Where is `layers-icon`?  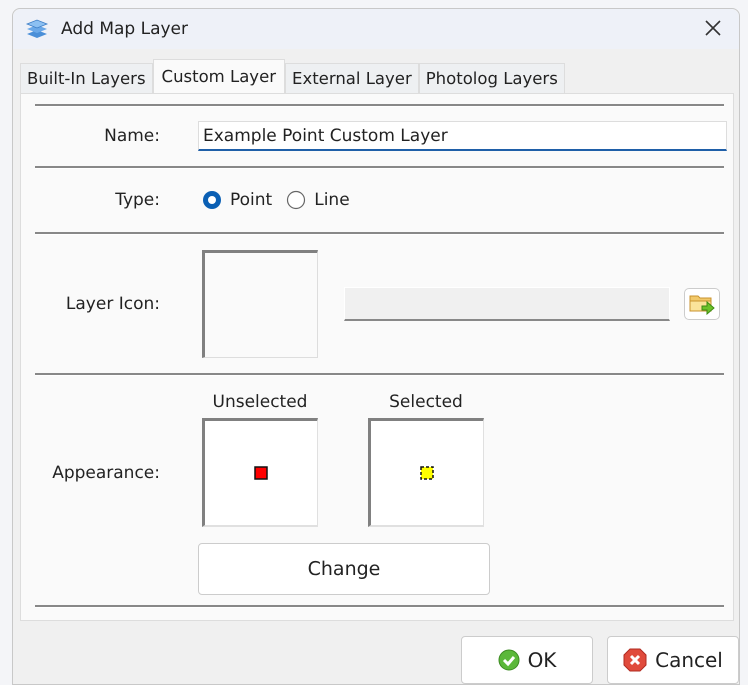 layers-icon is located at coordinates (37, 29).